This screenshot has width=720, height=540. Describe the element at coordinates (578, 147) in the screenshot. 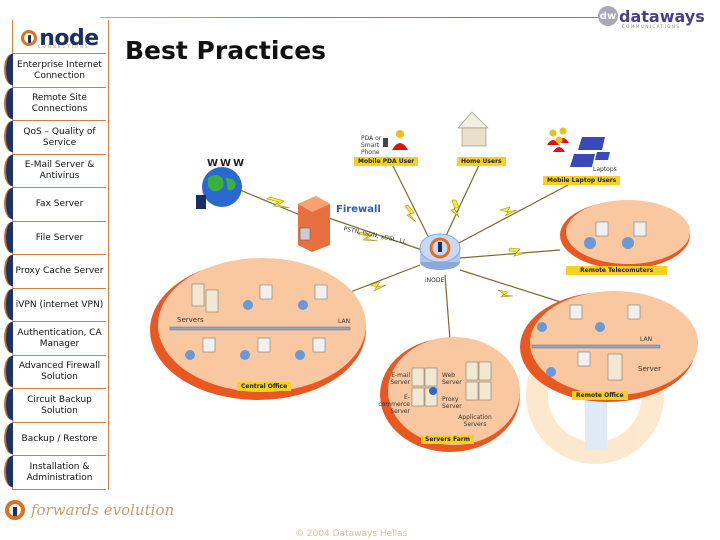

I see `mobile-laptop-users-icon` at that location.